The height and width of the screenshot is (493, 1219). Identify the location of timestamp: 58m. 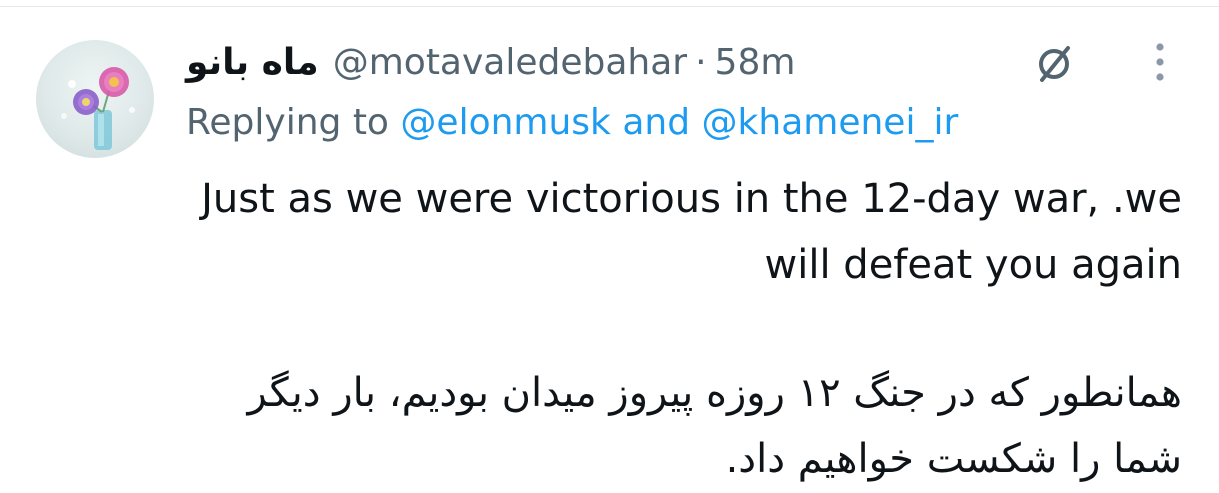
(755, 62).